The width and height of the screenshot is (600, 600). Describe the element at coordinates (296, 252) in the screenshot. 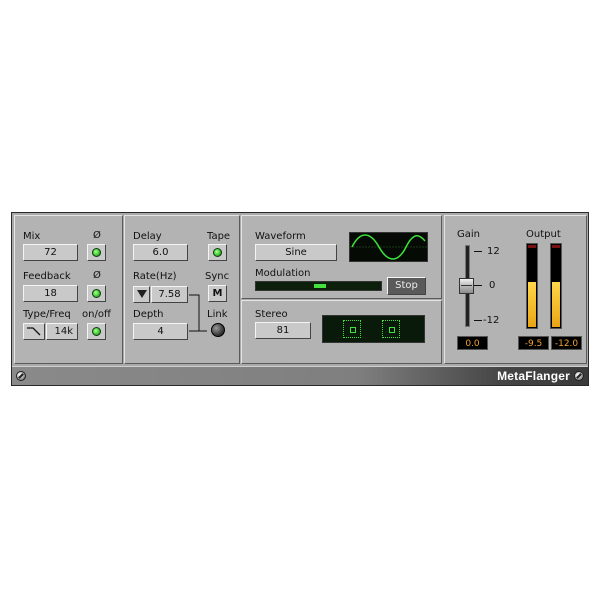

I see `waveform-select-button: Sine` at that location.